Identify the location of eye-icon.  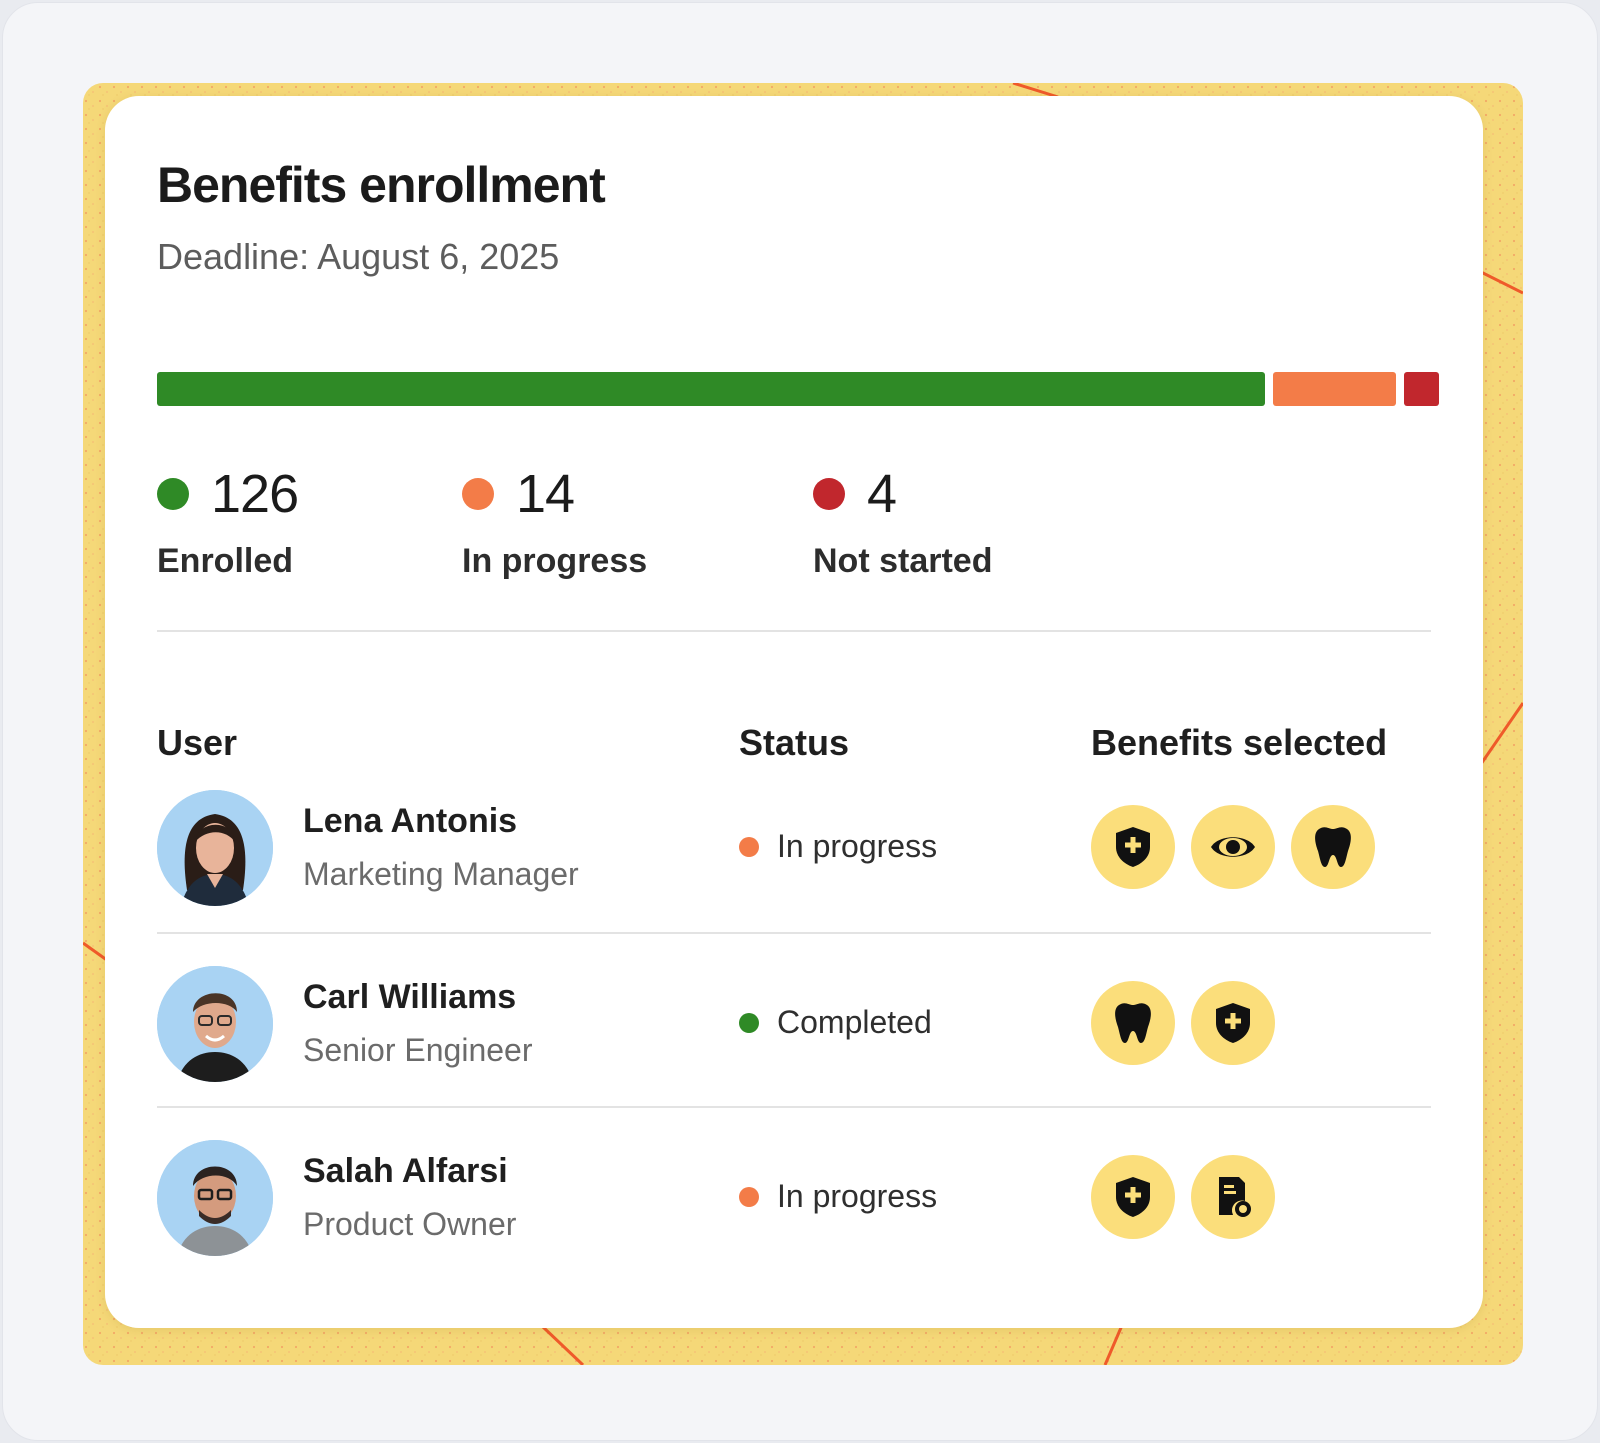
(1233, 847).